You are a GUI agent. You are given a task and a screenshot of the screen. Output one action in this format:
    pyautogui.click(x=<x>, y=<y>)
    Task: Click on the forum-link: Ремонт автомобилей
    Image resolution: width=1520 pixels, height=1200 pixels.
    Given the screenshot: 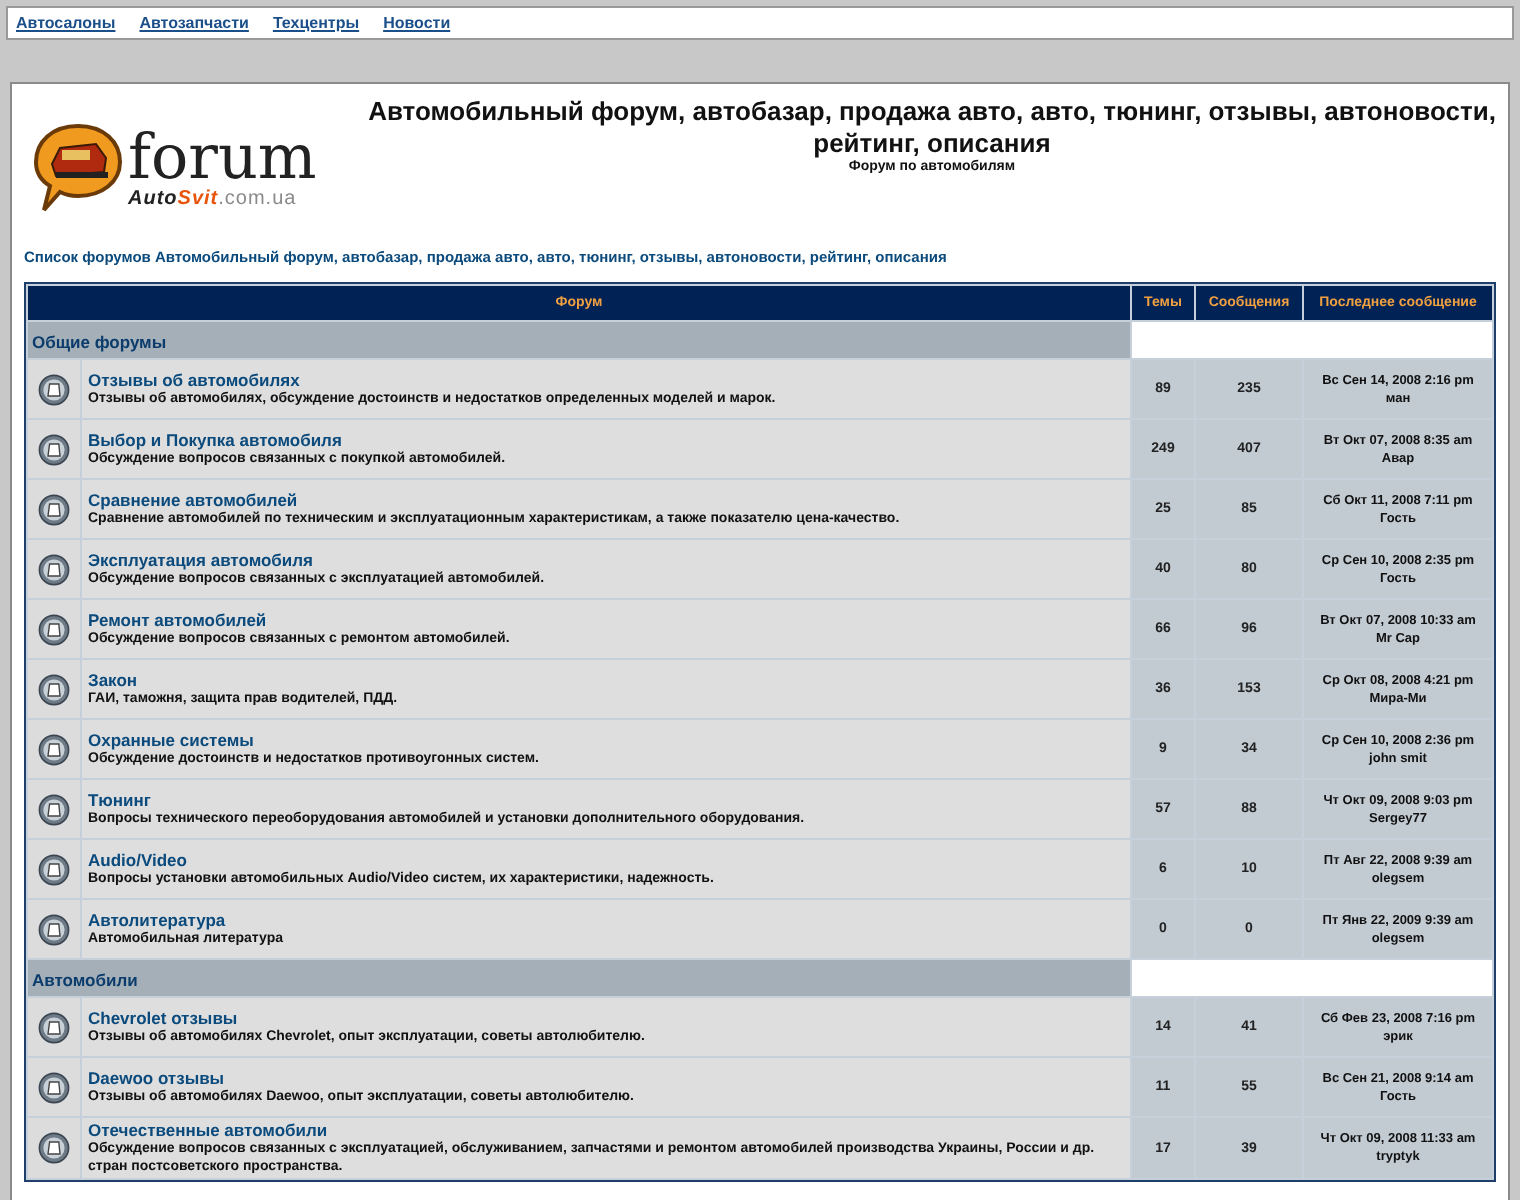 What is the action you would take?
    pyautogui.click(x=177, y=620)
    